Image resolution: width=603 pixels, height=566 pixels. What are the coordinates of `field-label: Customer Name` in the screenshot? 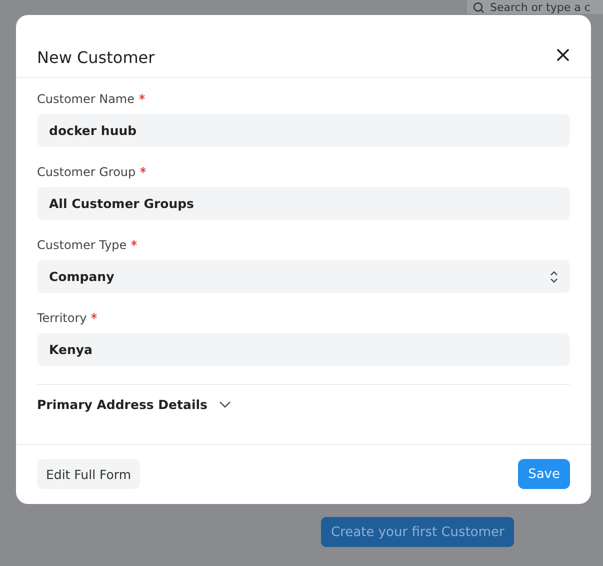 It's located at (86, 99).